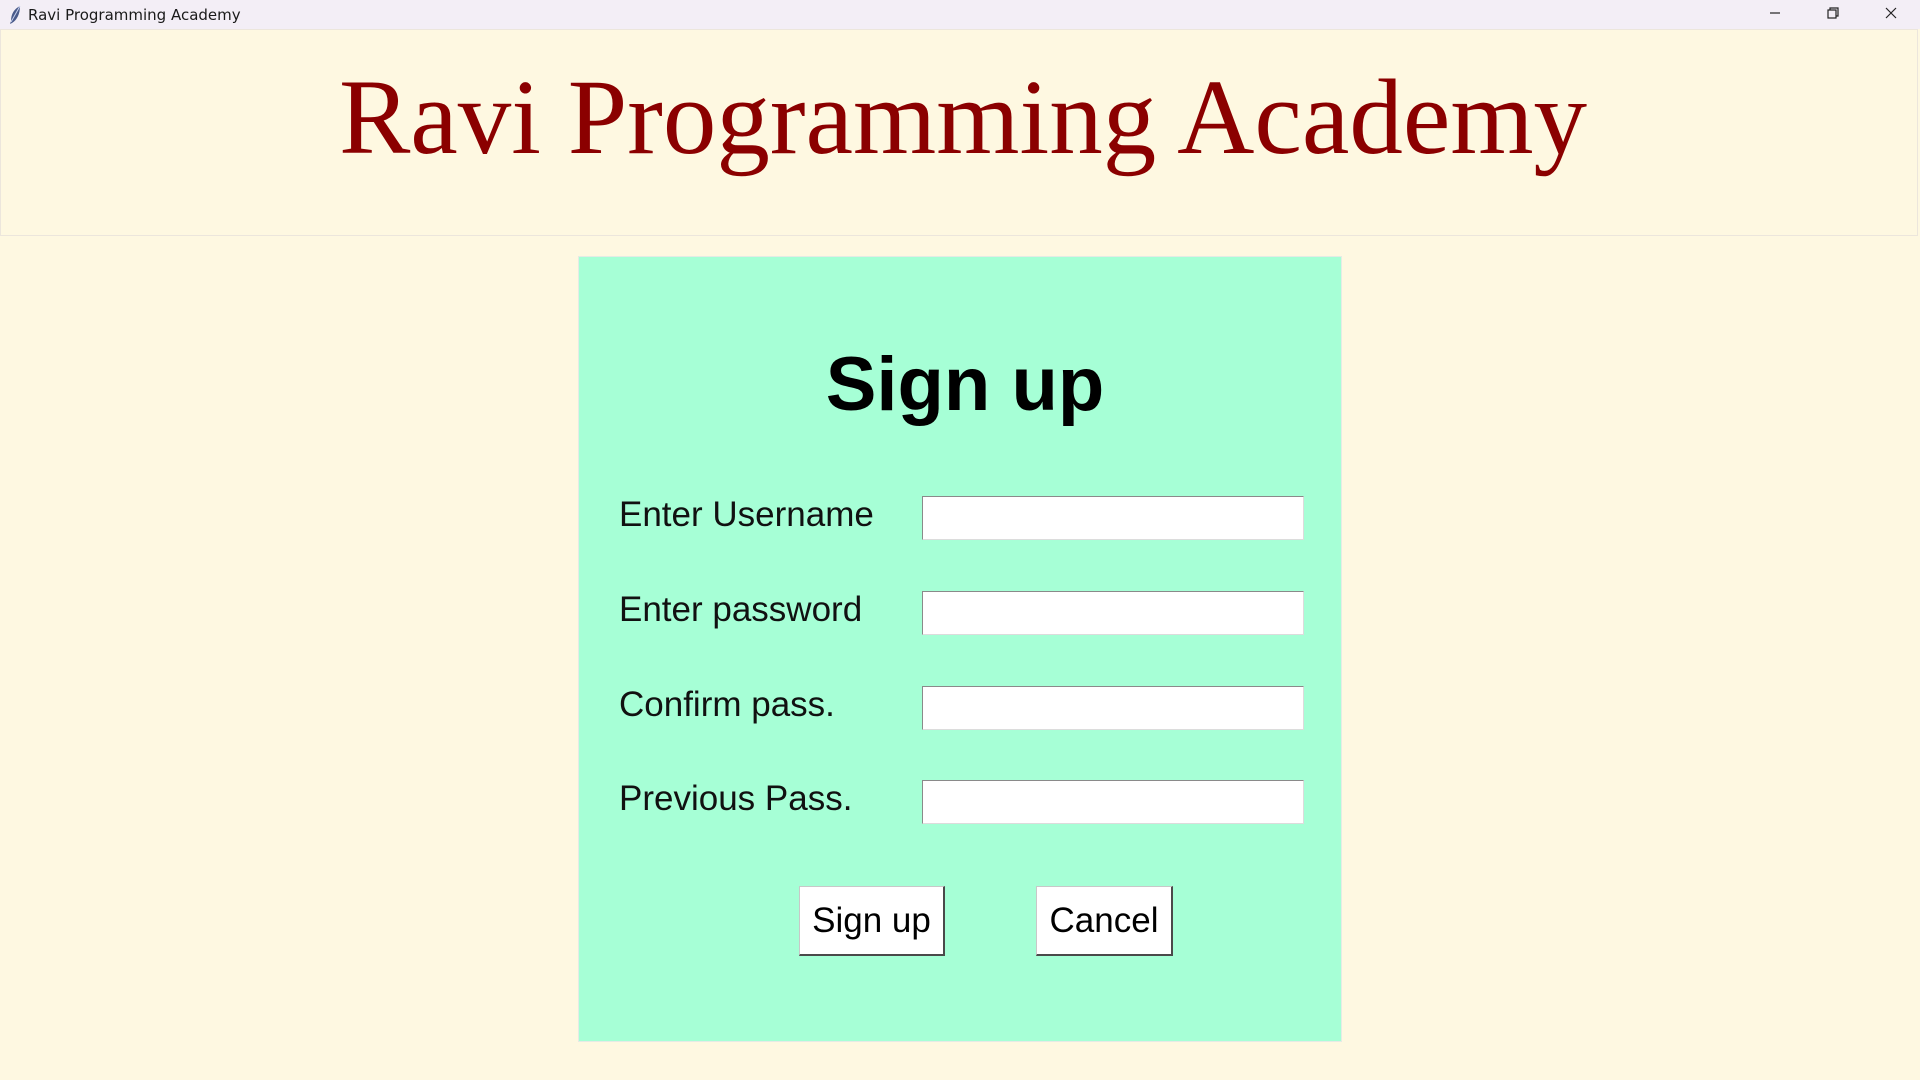 The width and height of the screenshot is (1920, 1080). I want to click on restore-button, so click(1833, 14).